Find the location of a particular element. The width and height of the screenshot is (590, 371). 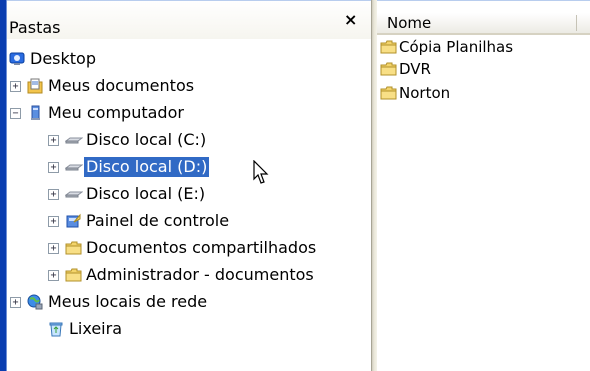

tree-item-label: Meus documentos is located at coordinates (121, 85).